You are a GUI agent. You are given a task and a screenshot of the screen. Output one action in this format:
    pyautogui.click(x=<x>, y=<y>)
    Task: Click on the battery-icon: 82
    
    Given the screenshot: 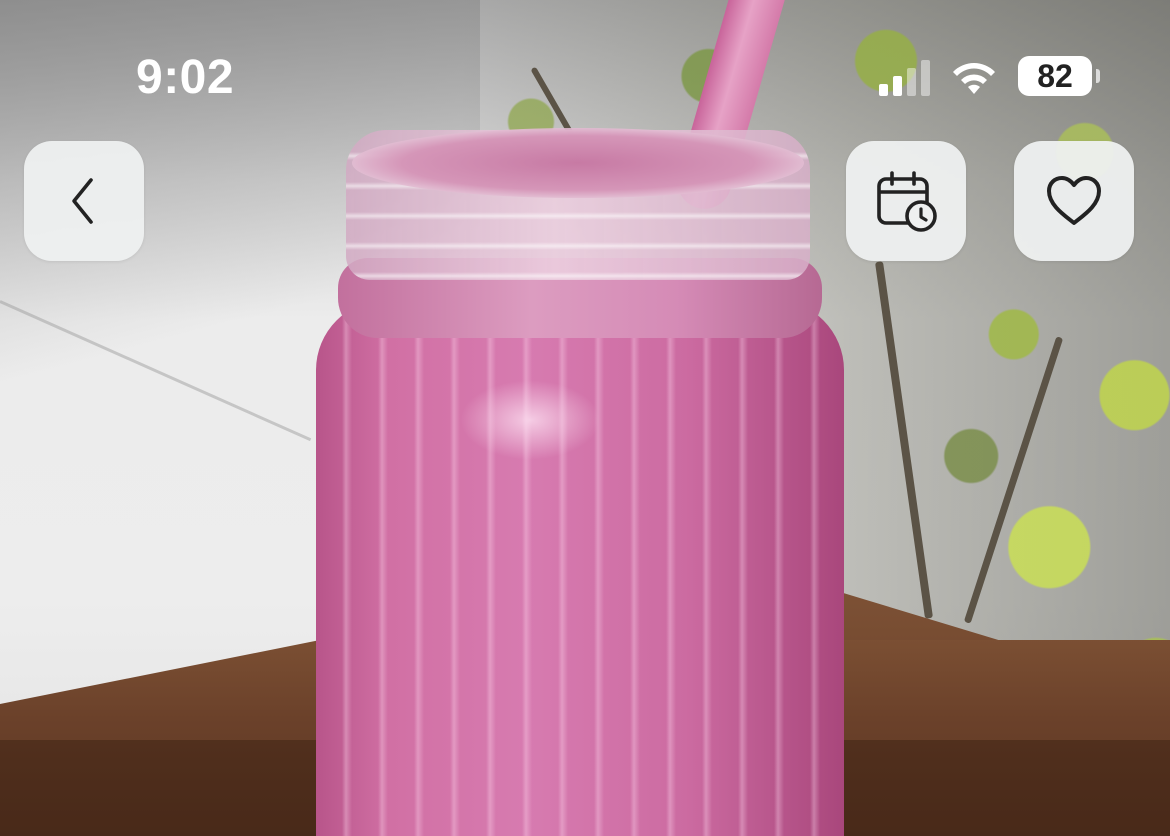 What is the action you would take?
    pyautogui.click(x=1059, y=76)
    